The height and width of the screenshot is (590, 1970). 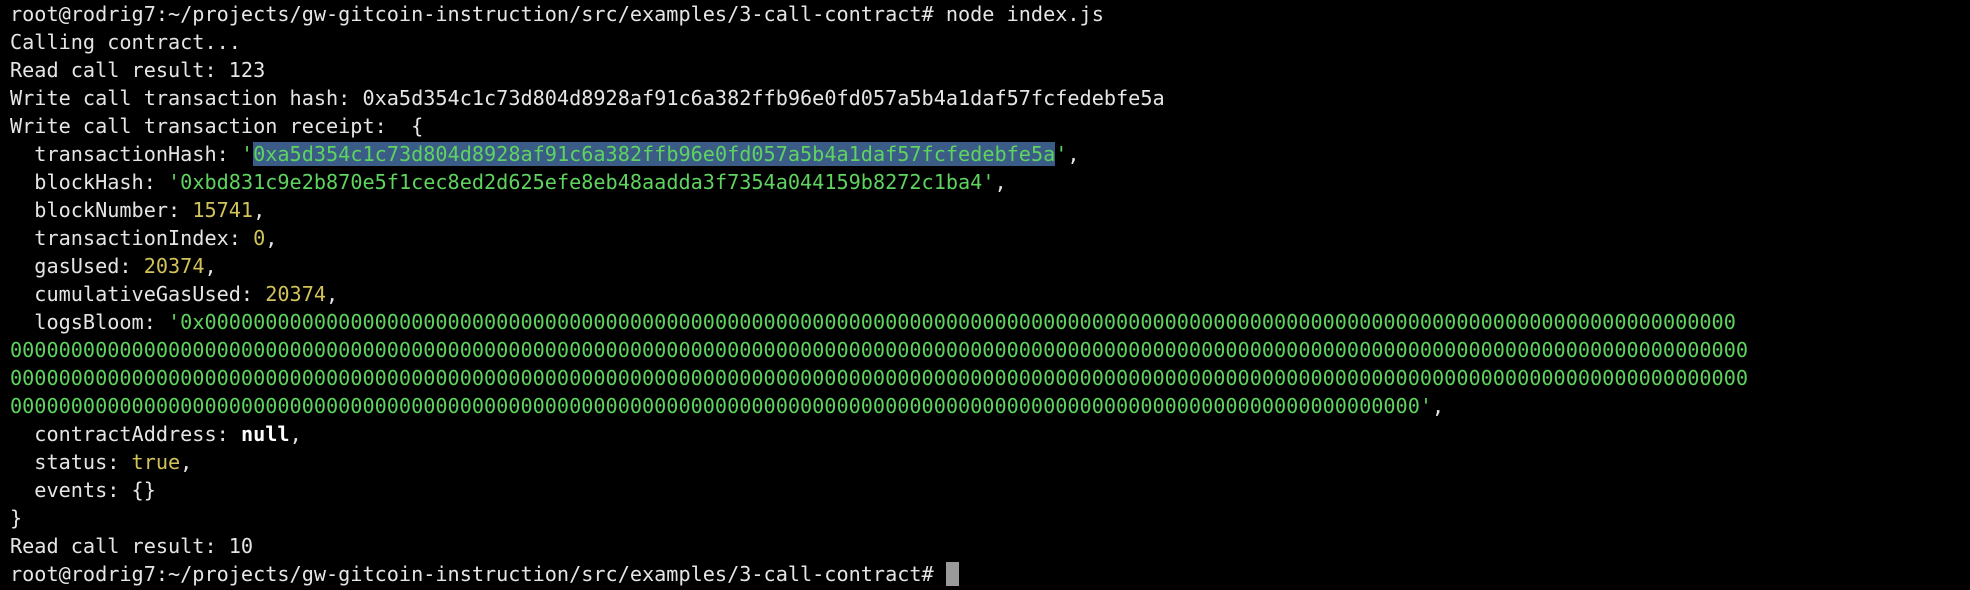 I want to click on quote-close: ', so click(x=1061, y=154).